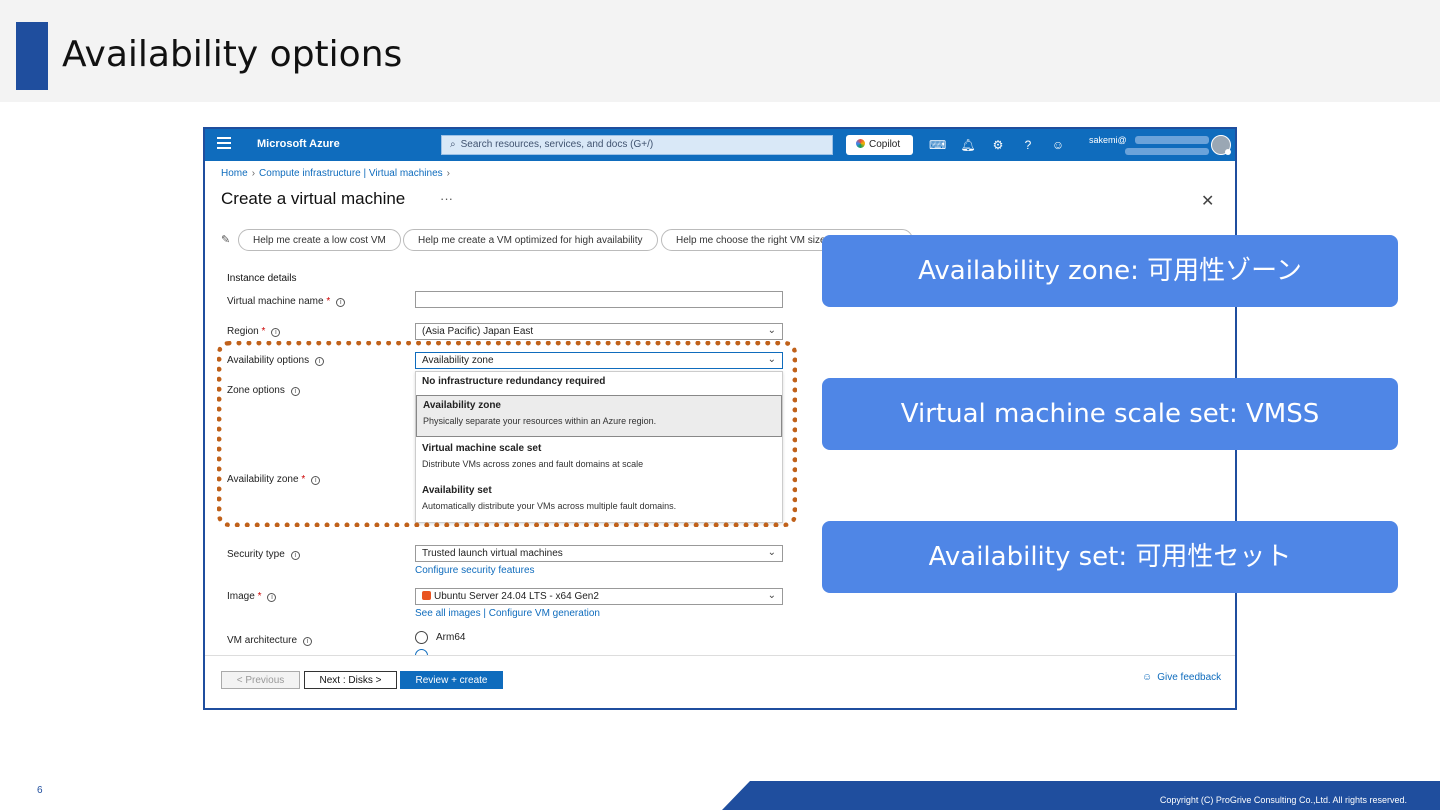  I want to click on image-label: Image * i, so click(252, 596).